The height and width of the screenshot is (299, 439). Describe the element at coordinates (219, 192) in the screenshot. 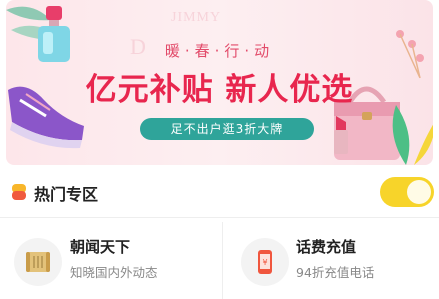

I see `hot-zone-header: 热门专区` at that location.